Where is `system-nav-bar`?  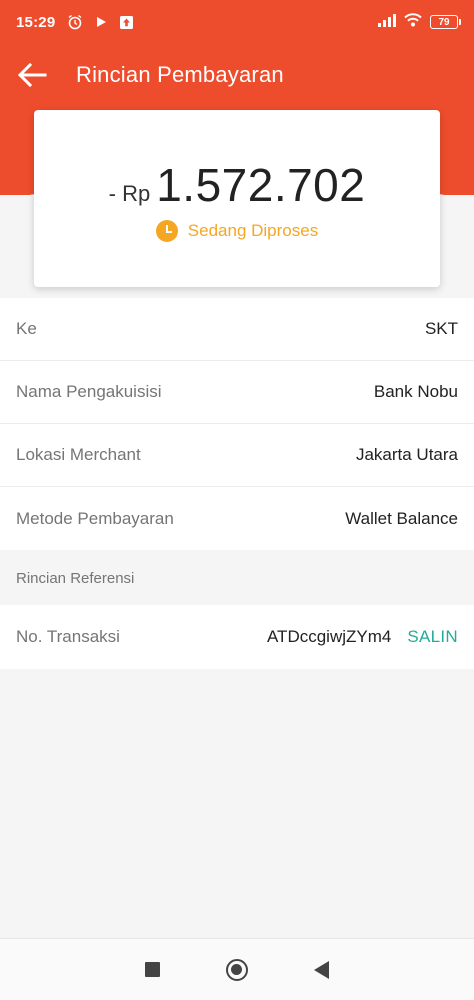
system-nav-bar is located at coordinates (237, 969).